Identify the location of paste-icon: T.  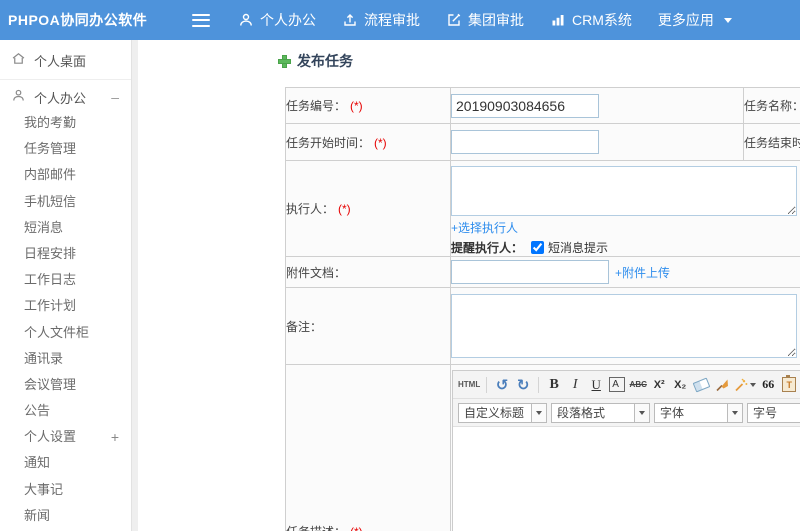
(789, 385).